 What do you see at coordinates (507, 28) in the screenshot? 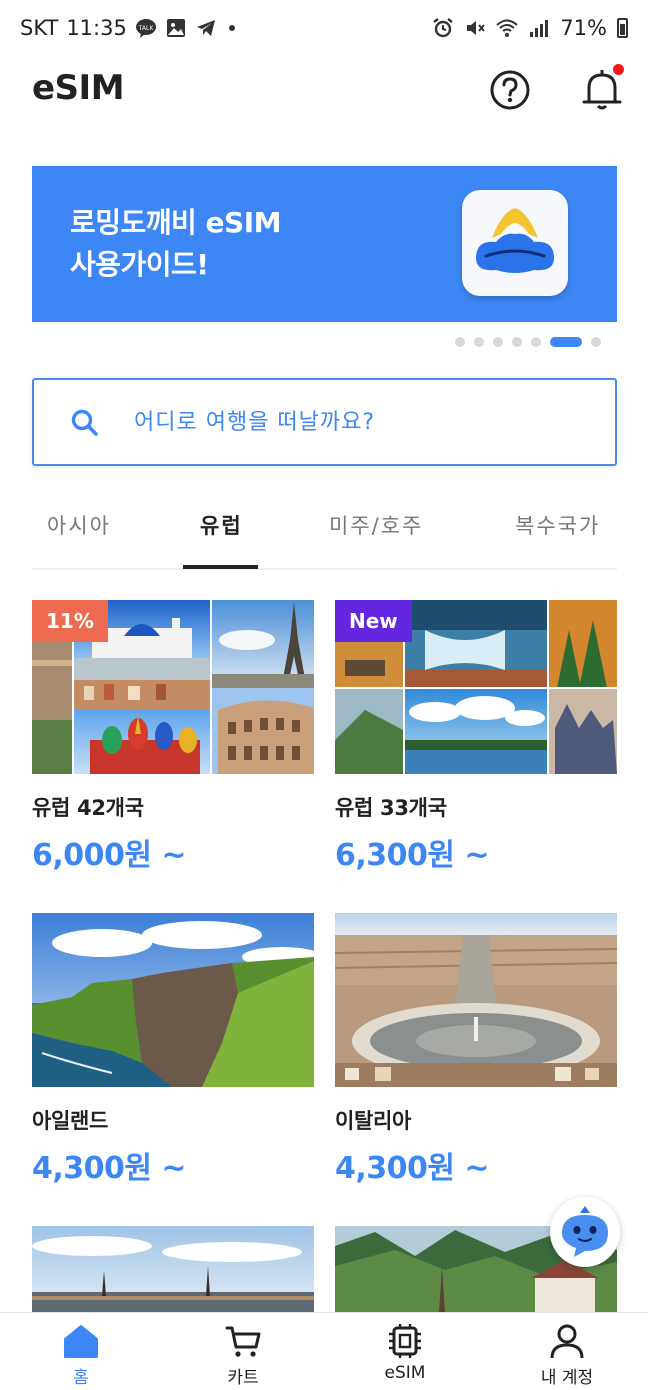
I see `wifi-icon` at bounding box center [507, 28].